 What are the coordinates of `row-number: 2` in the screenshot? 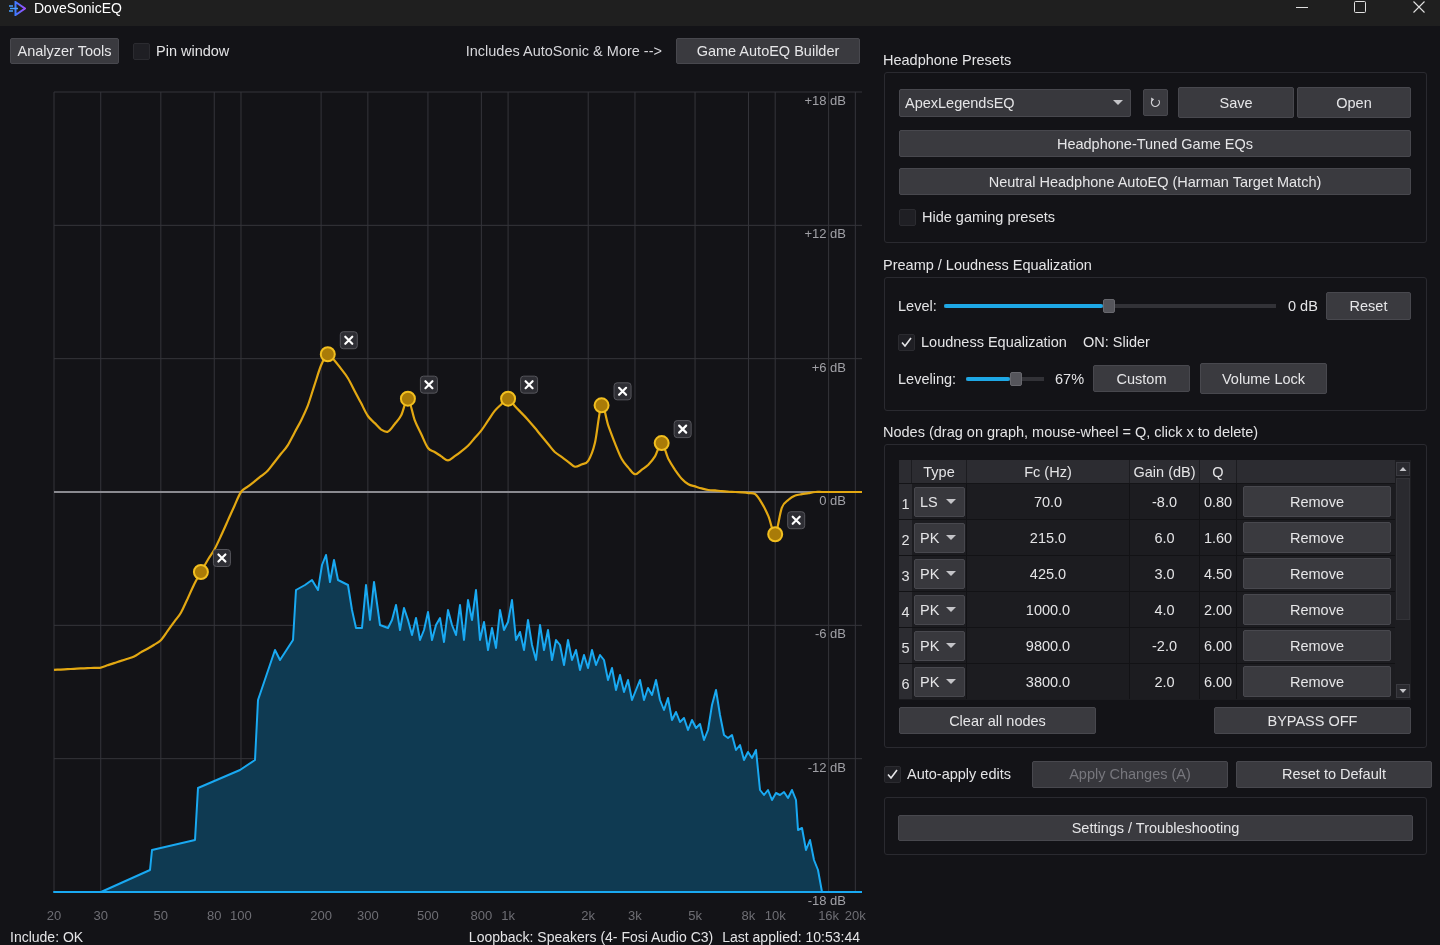 It's located at (905, 537).